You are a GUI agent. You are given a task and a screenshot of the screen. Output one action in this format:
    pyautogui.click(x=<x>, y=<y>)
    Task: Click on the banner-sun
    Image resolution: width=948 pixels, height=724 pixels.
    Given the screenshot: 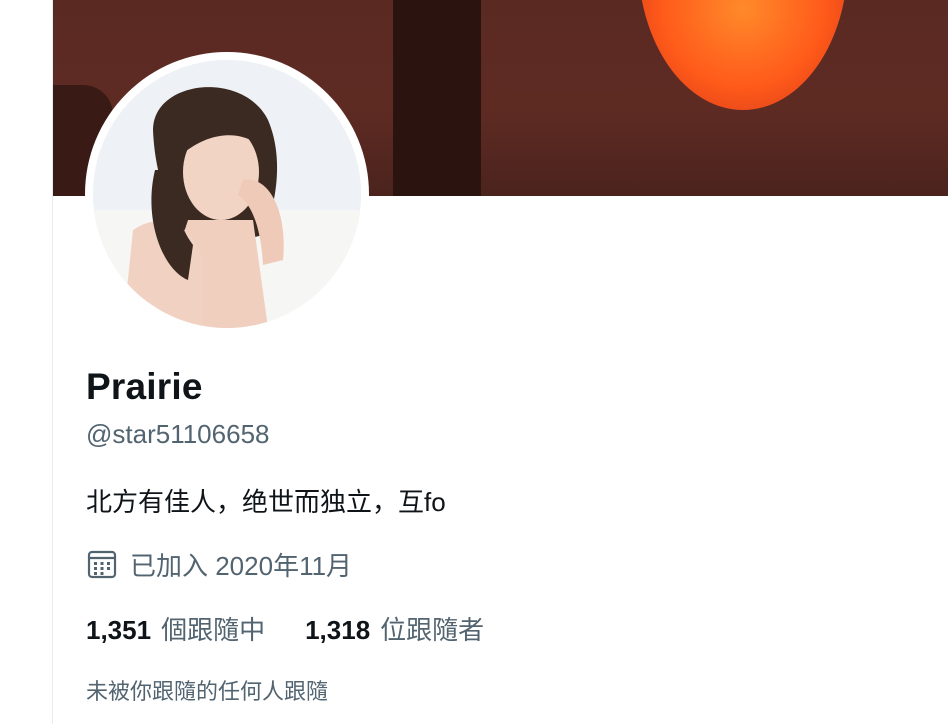 What is the action you would take?
    pyautogui.click(x=743, y=55)
    